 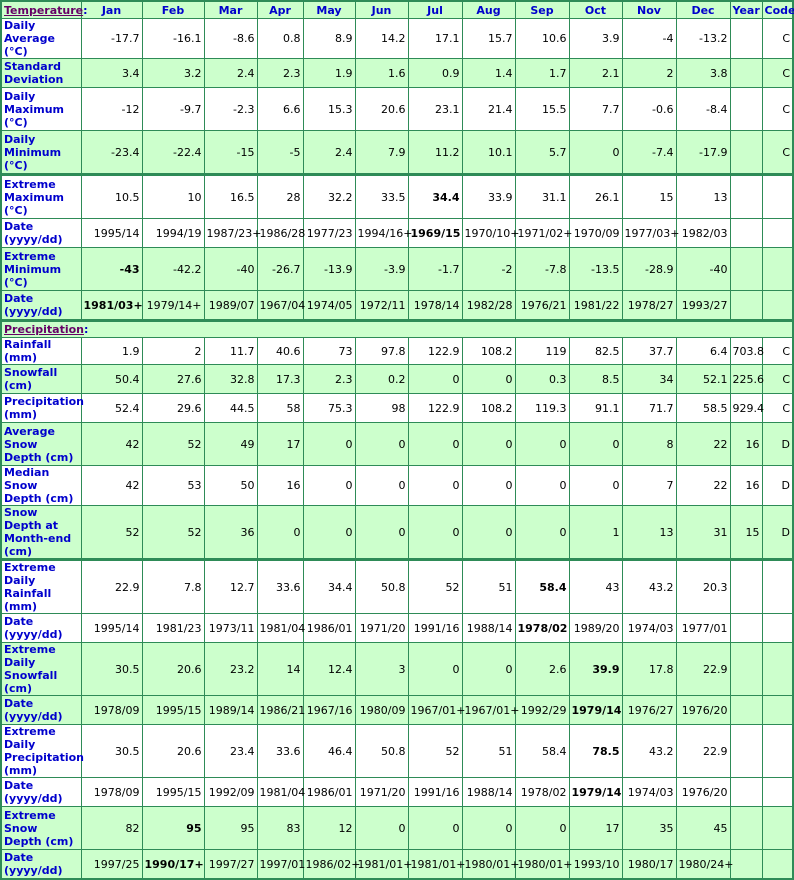 What do you see at coordinates (111, 408) in the screenshot?
I see `table-cell: 52.4` at bounding box center [111, 408].